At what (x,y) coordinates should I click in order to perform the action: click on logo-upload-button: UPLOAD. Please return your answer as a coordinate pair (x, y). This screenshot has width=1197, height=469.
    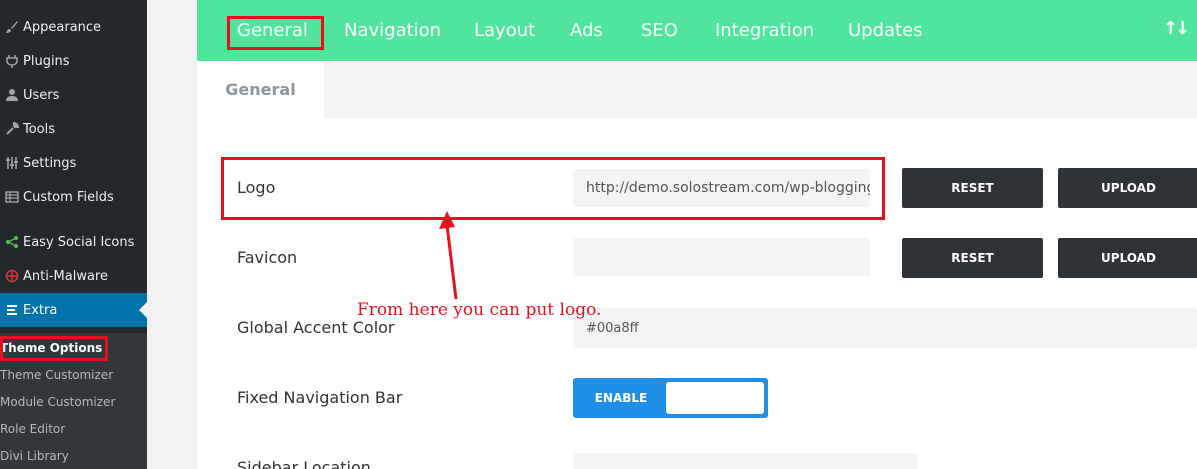
    Looking at the image, I should click on (1127, 188).